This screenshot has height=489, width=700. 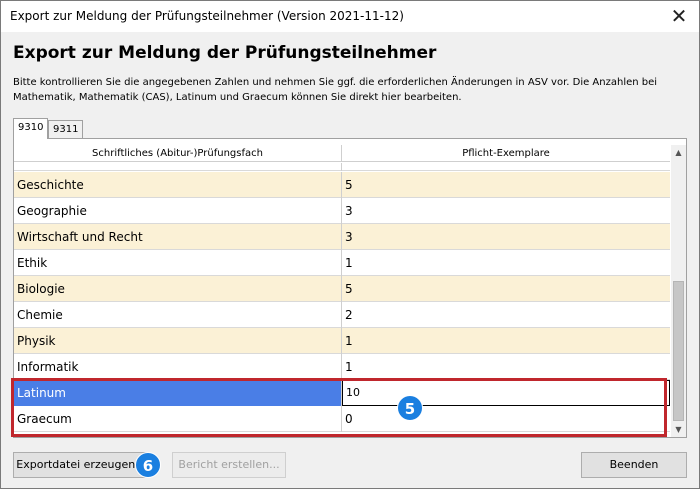 I want to click on scroll-up-icon: ▲, so click(x=678, y=152).